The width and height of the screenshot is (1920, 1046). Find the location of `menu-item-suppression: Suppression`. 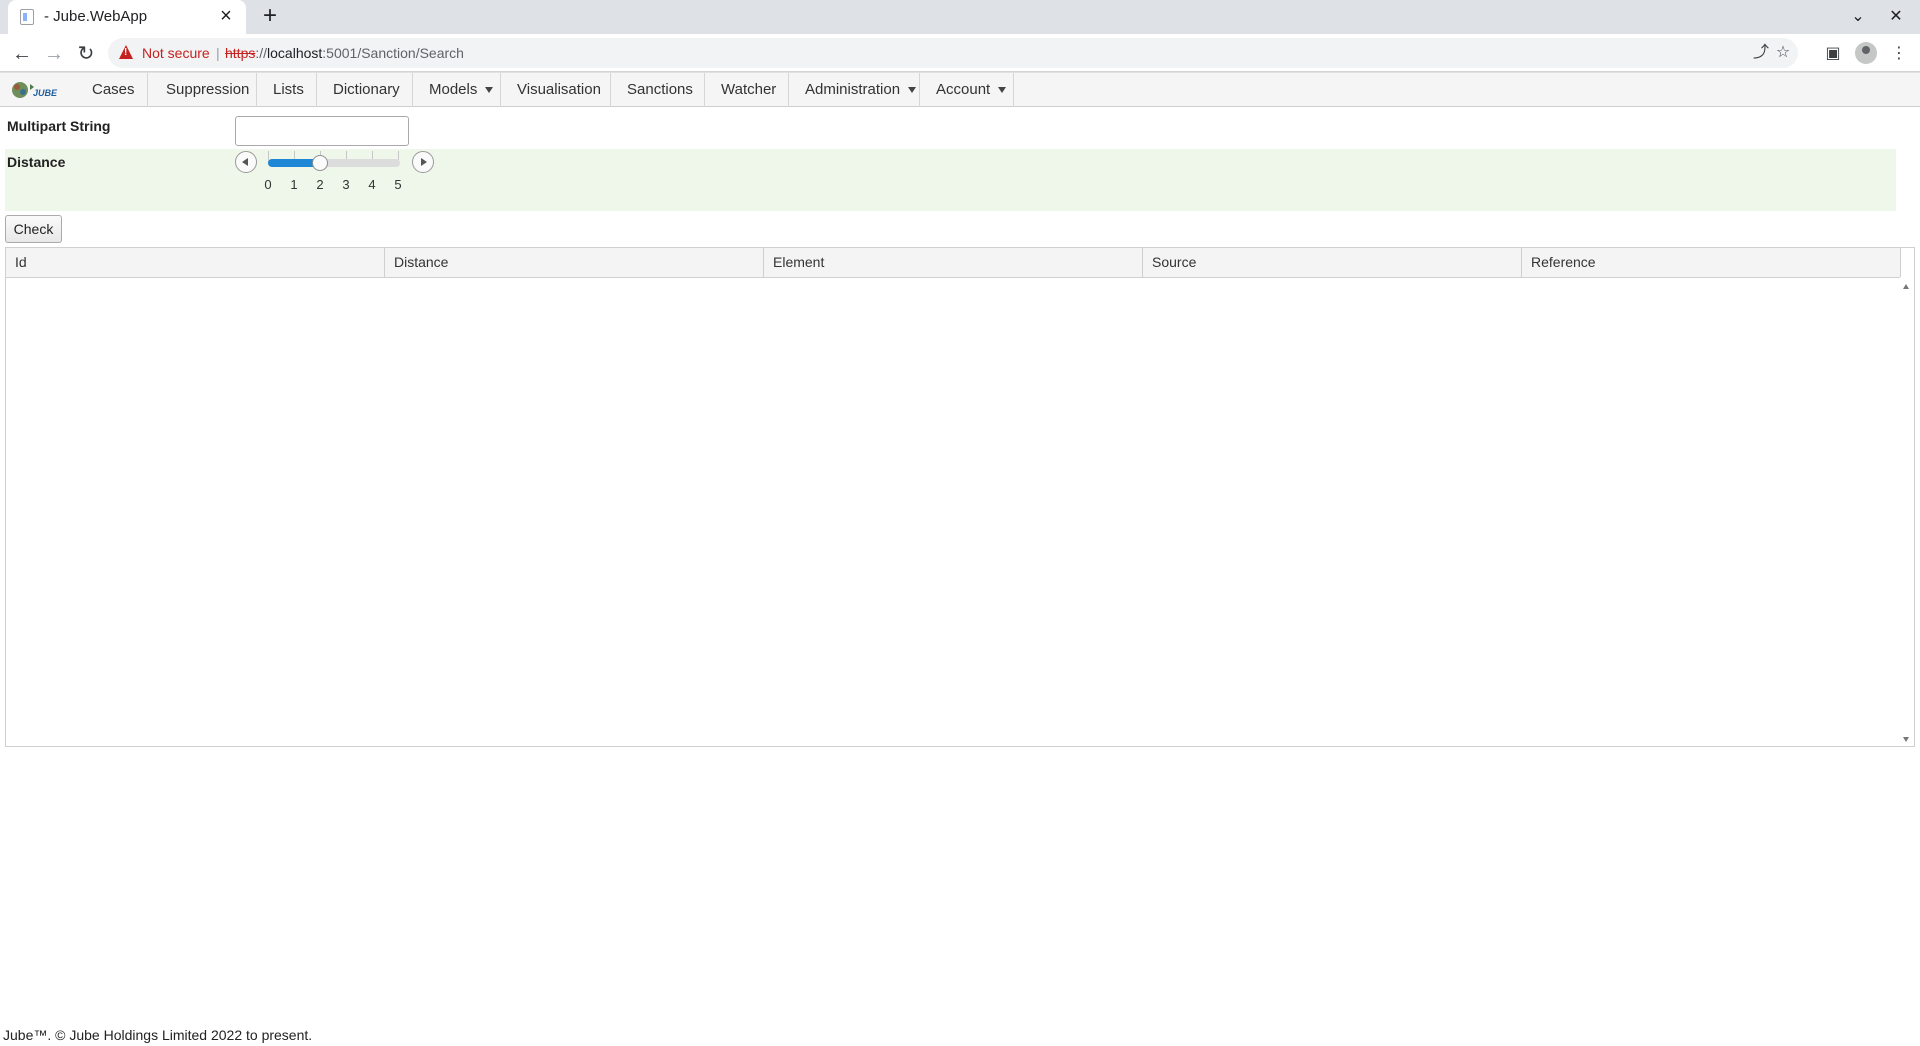

menu-item-suppression: Suppression is located at coordinates (204, 90).